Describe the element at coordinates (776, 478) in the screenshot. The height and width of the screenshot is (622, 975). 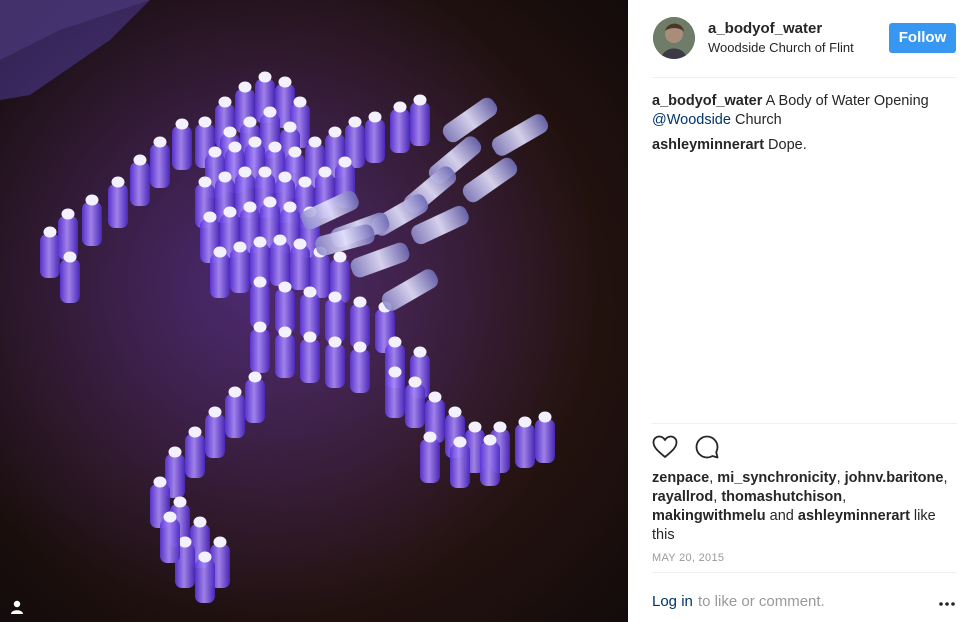
I see `like-user: mi_synchronicity` at that location.